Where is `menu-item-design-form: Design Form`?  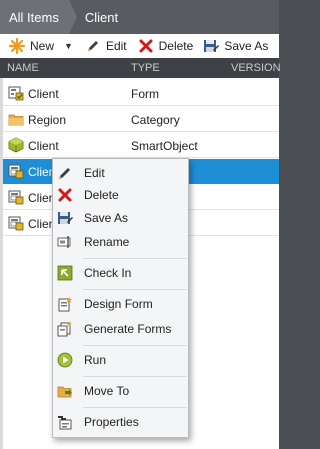
menu-item-design-form: Design Form is located at coordinates (120, 304).